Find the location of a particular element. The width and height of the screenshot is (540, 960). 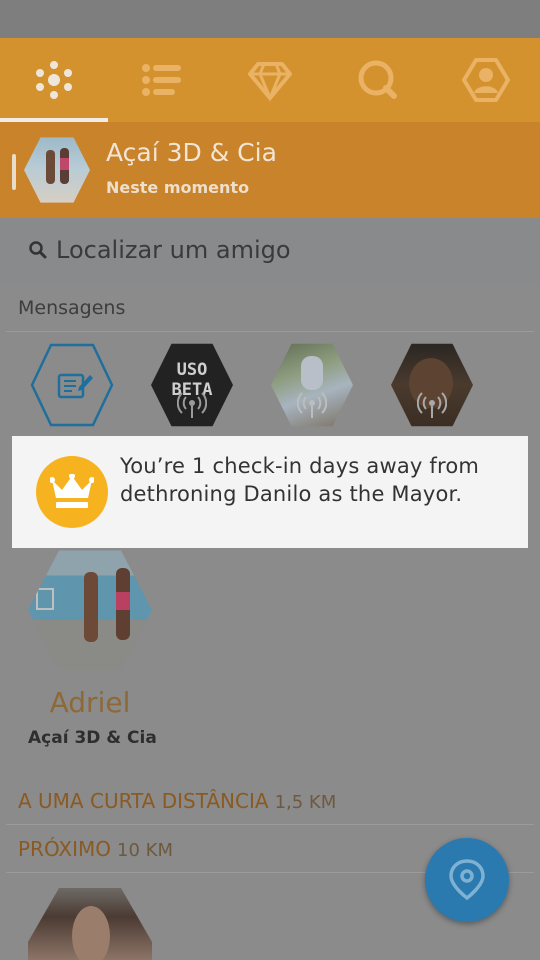

distance-section-label: A UMA CURTA DISTÂNCIA is located at coordinates (143, 801).